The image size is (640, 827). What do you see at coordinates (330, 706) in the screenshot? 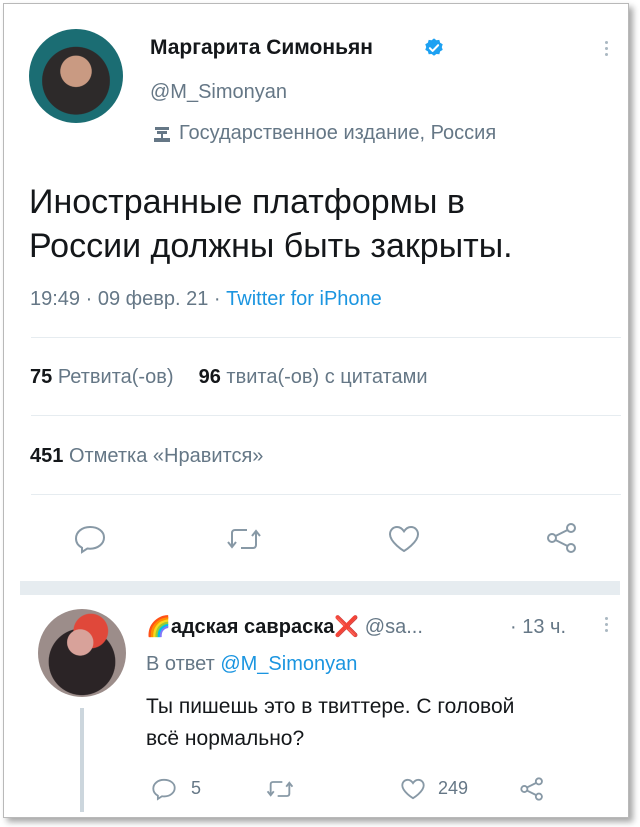
I see `reply-text-line-1: Ты пишешь это в твиттере. С головой` at bounding box center [330, 706].